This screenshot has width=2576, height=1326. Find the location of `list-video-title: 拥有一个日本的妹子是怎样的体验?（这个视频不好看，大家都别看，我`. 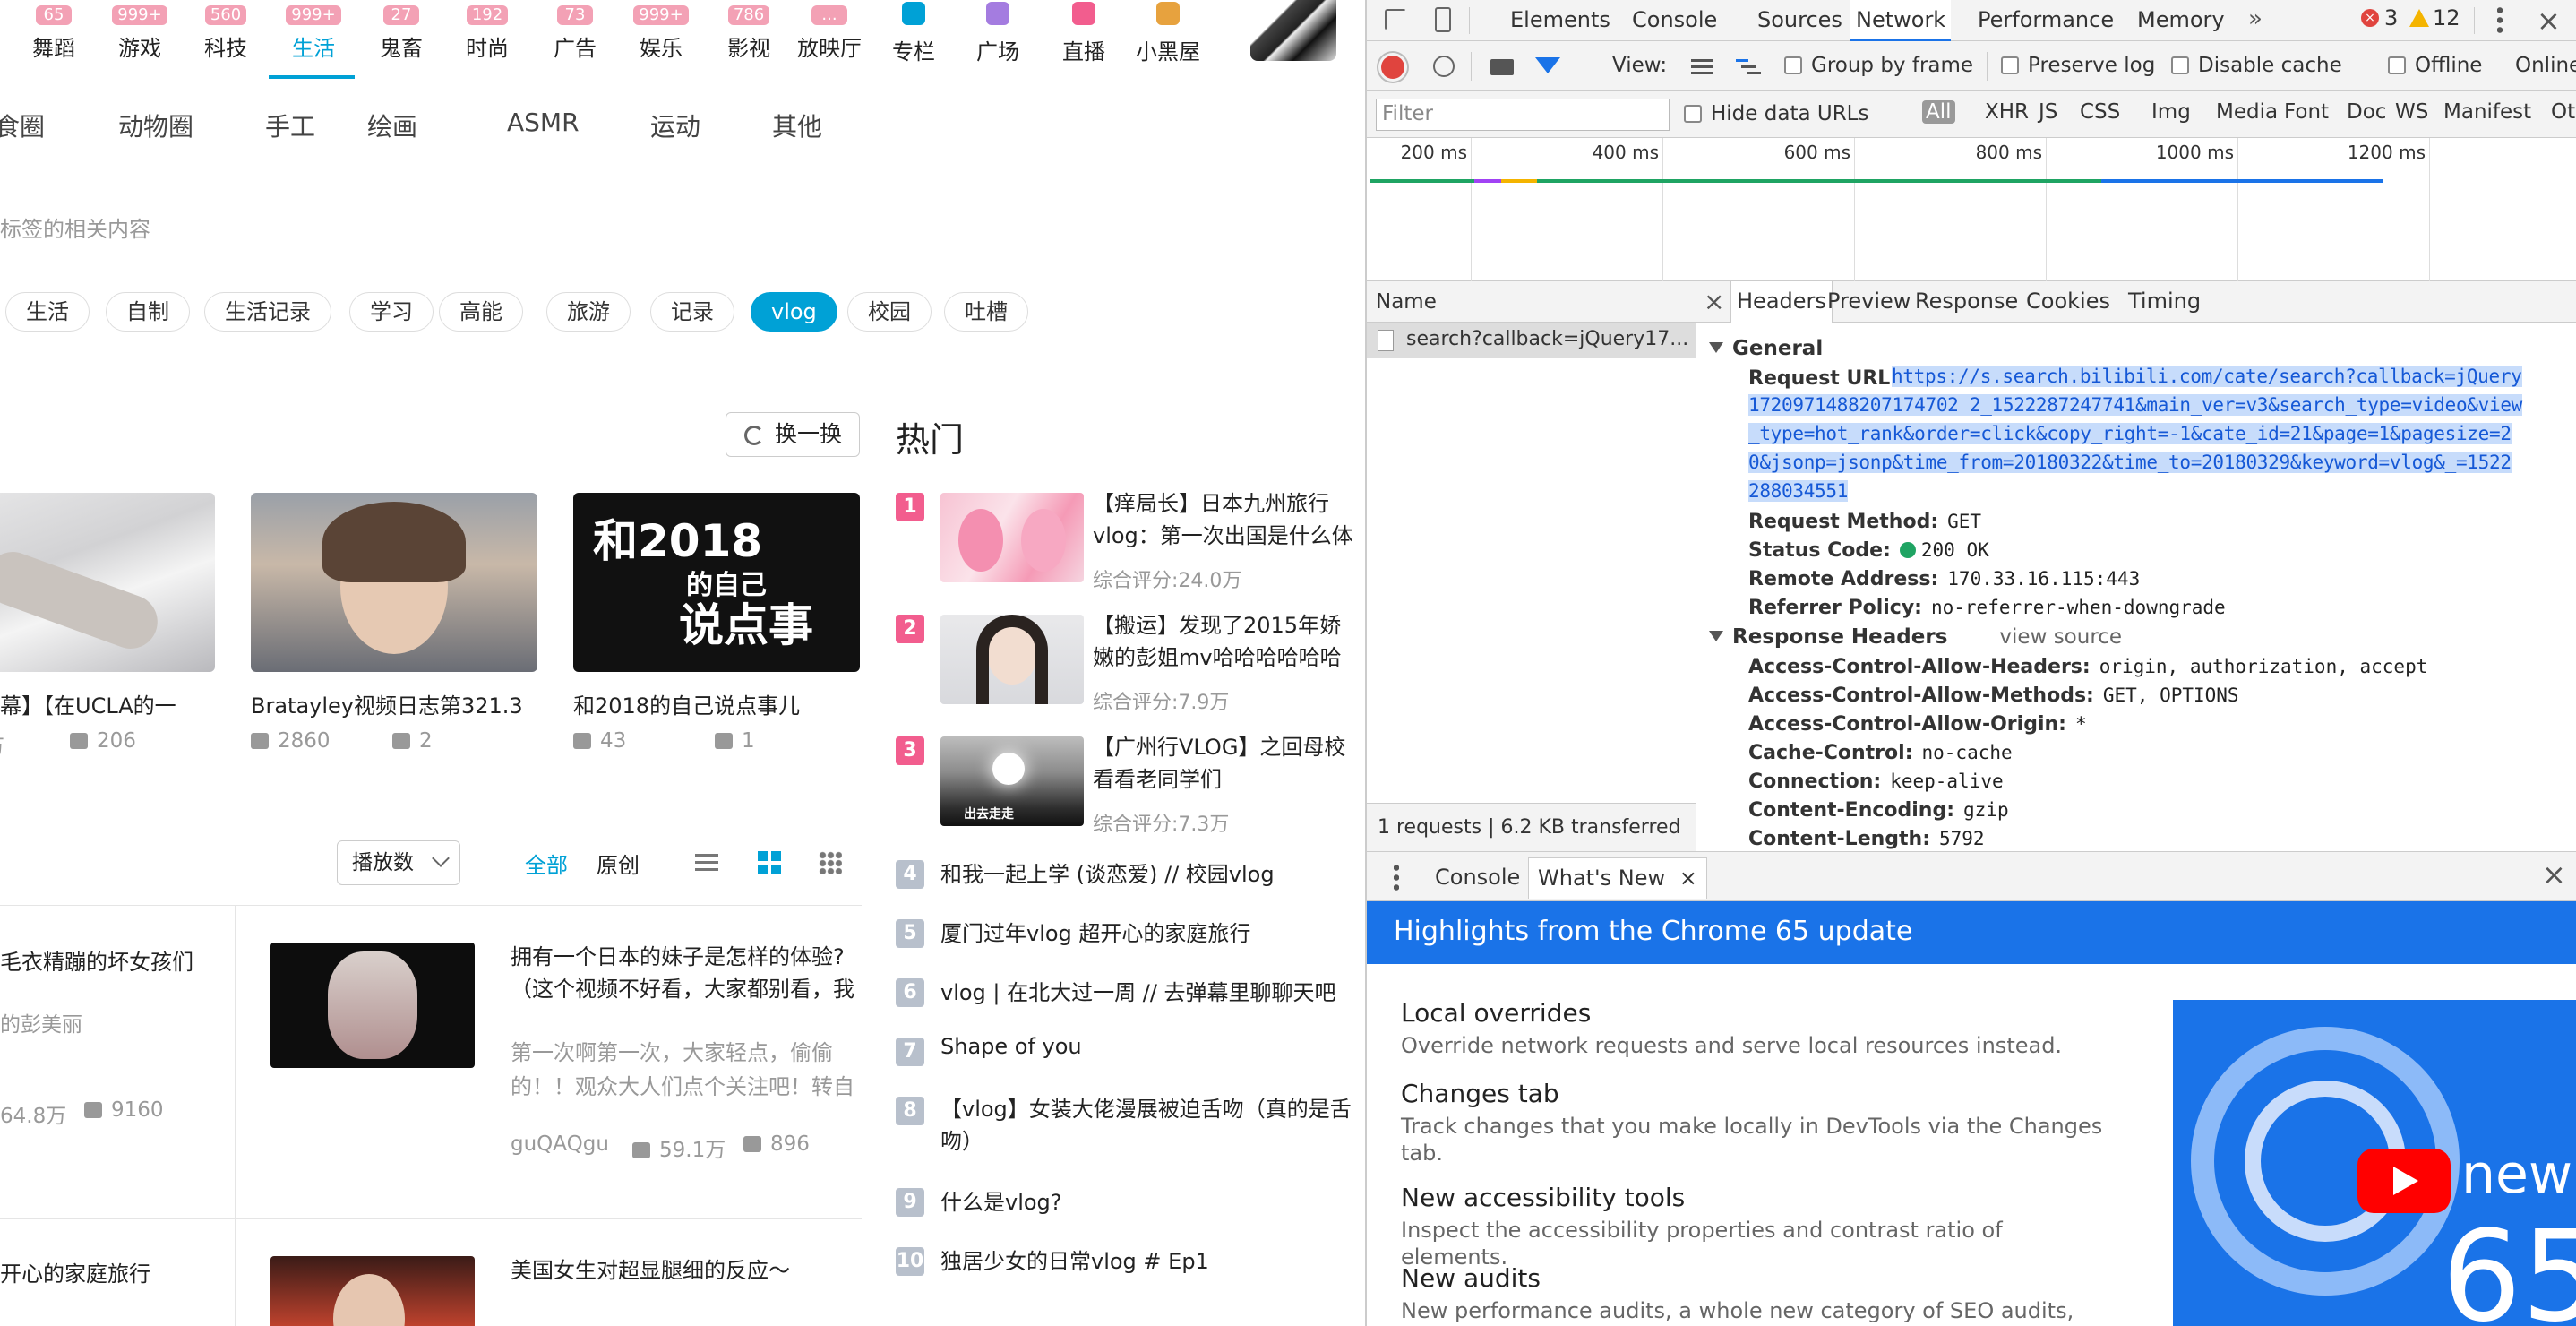

list-video-title: 拥有一个日本的妹子是怎样的体验?（这个视频不好看，大家都别看，我 is located at coordinates (690, 973).